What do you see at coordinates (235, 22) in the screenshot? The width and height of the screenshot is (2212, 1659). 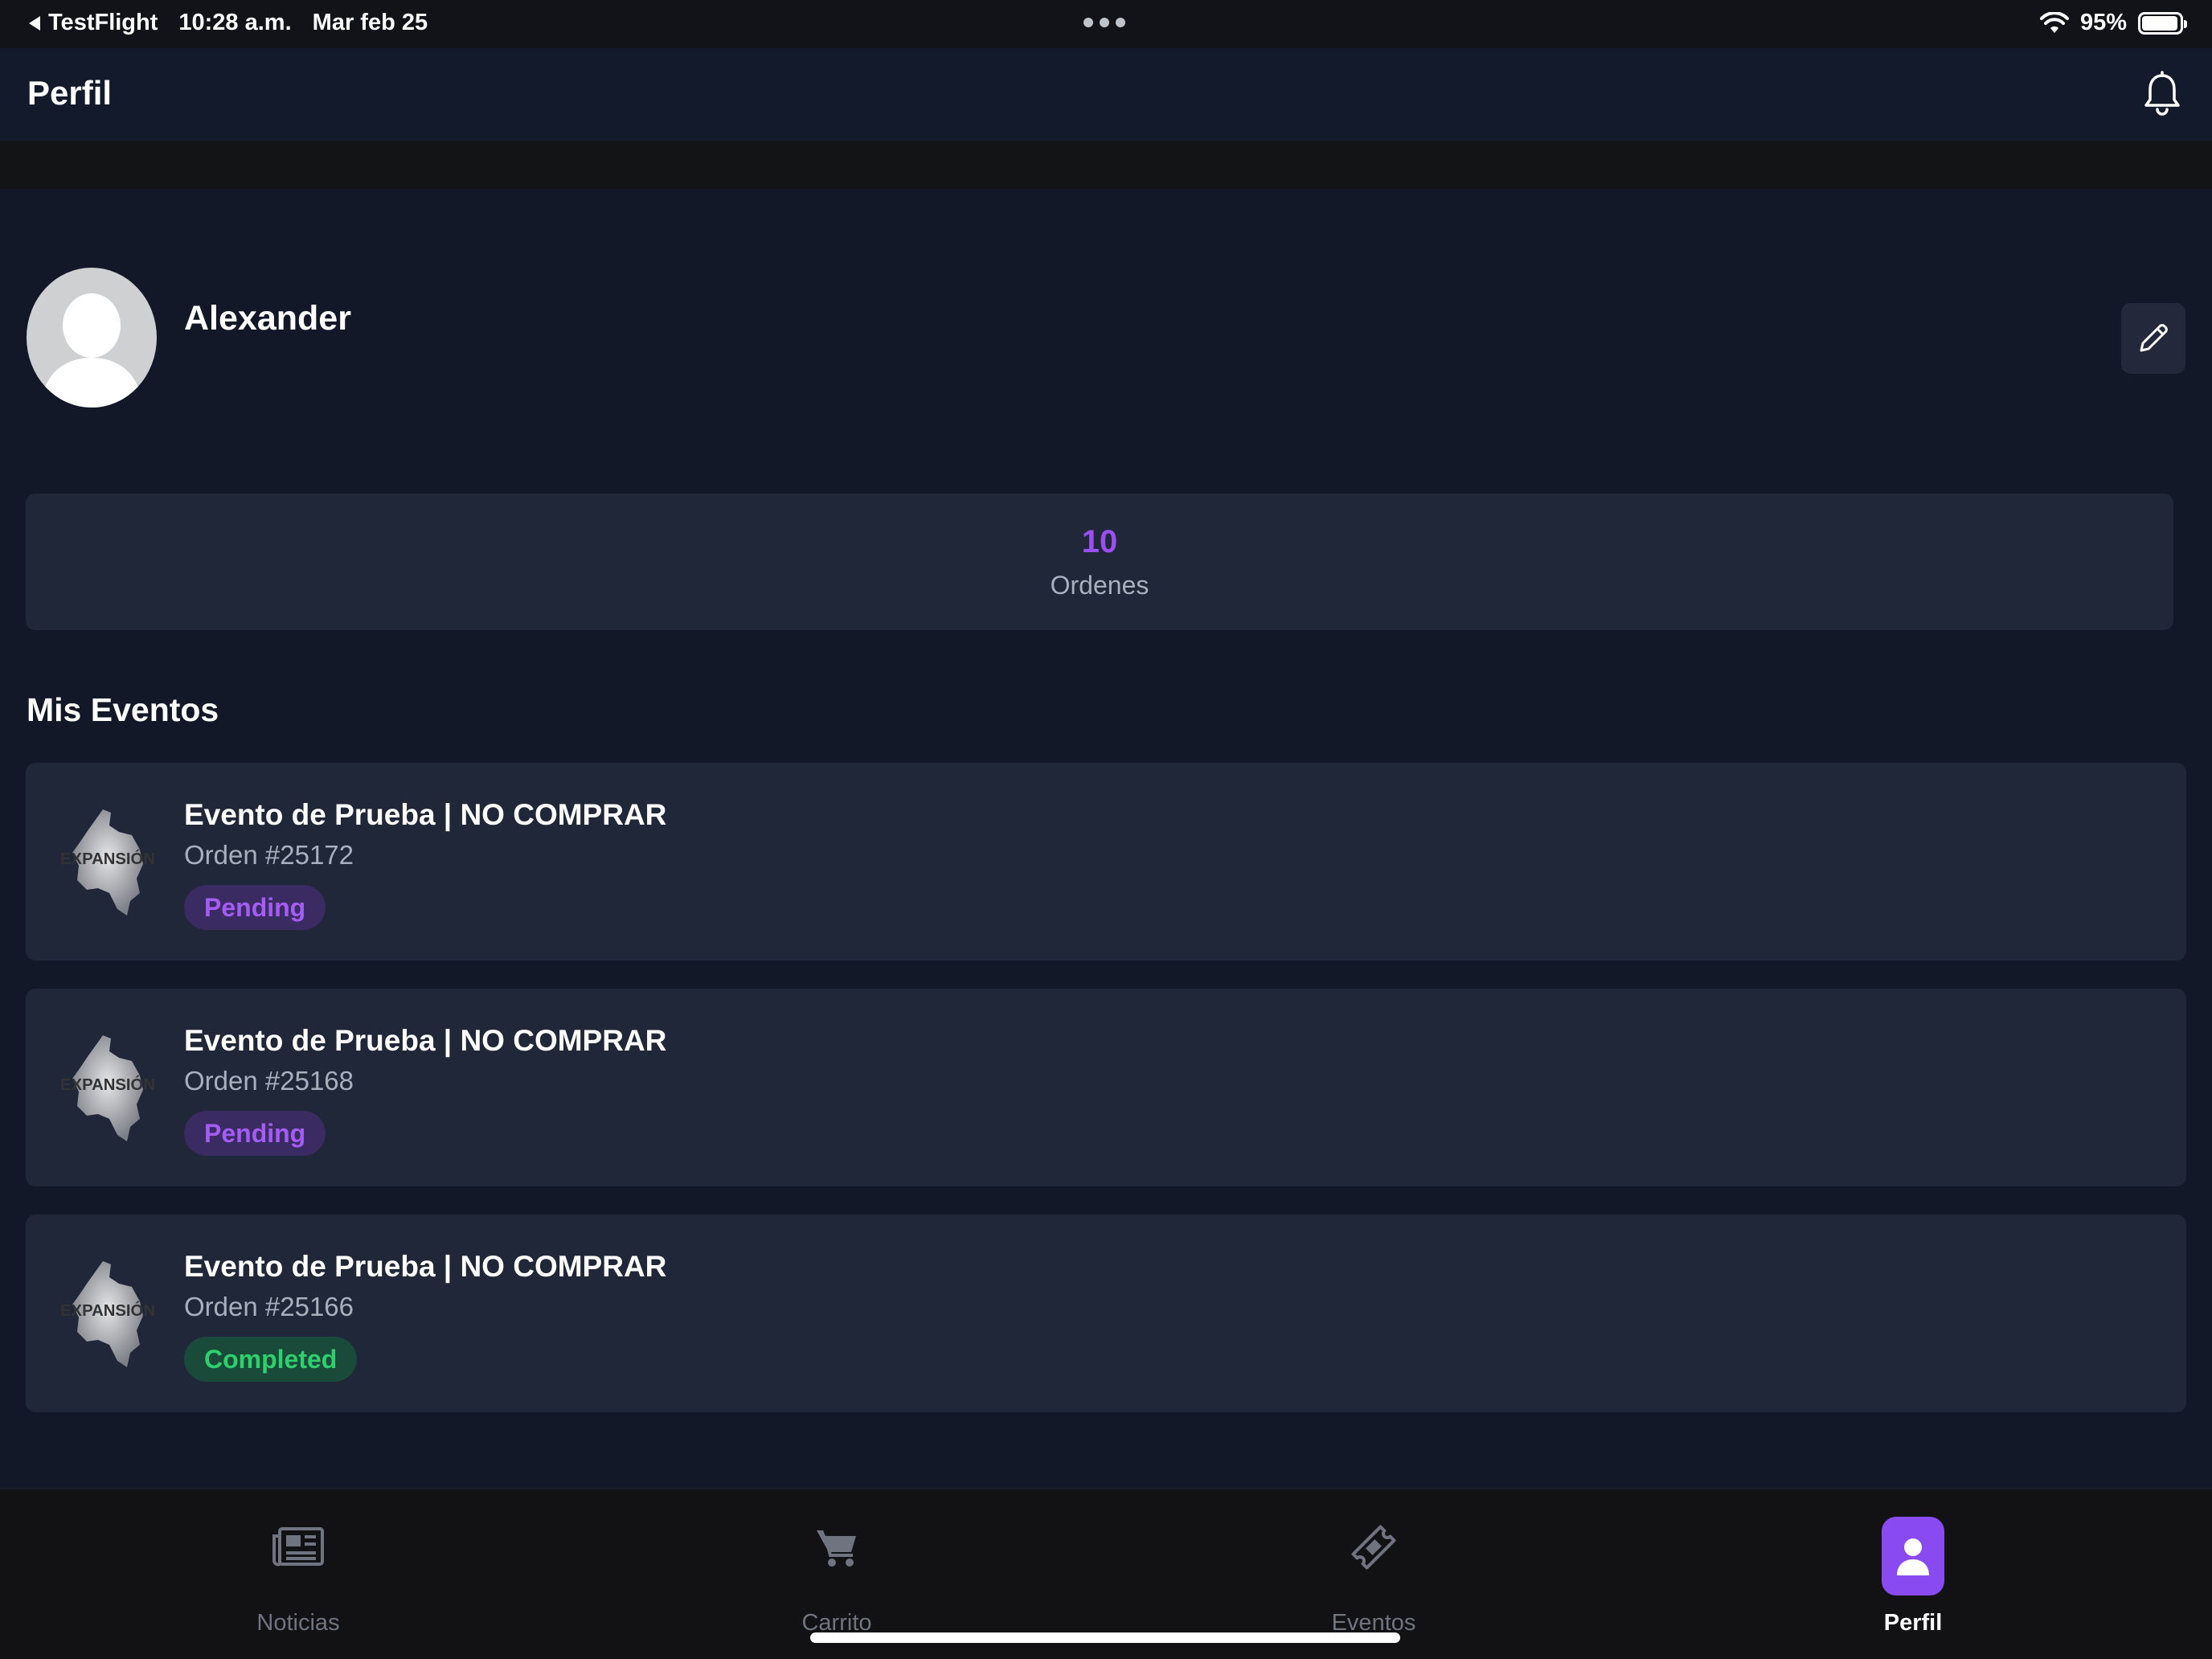 I see `status-time: 10:28 a.m.` at bounding box center [235, 22].